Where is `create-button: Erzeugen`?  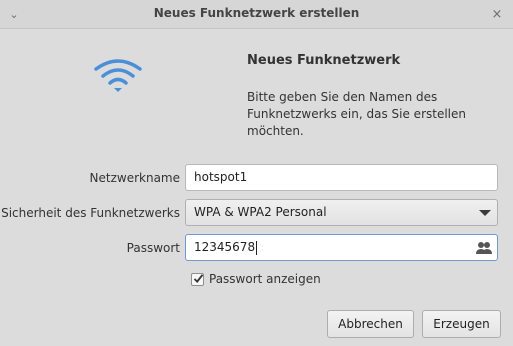
create-button: Erzeugen is located at coordinates (461, 324).